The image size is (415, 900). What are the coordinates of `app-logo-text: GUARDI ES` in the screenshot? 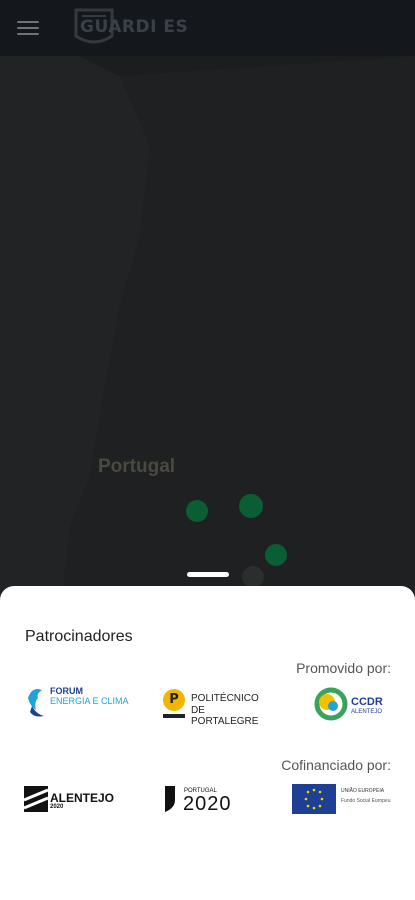 It's located at (134, 27).